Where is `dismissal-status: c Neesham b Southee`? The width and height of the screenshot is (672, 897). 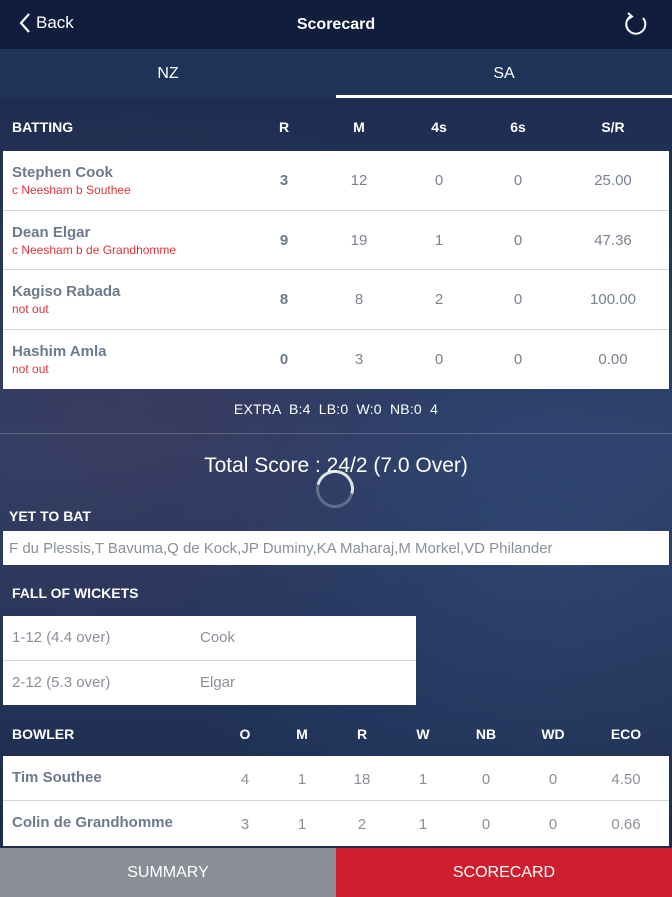
dismissal-status: c Neesham b Southee is located at coordinates (71, 190).